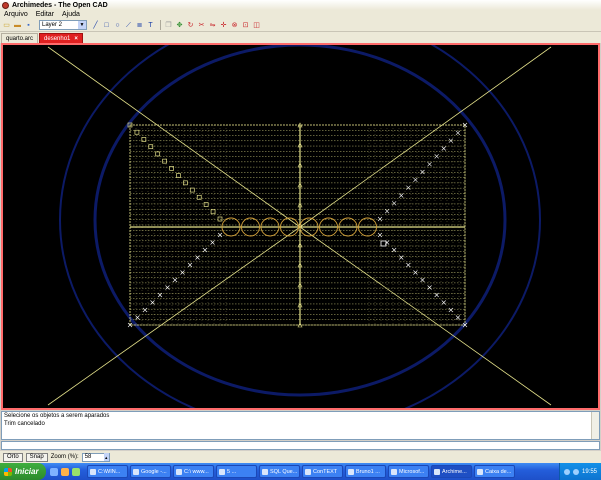 Image resolution: width=601 pixels, height=480 pixels. Describe the element at coordinates (589, 471) in the screenshot. I see `clock: 19:55` at that location.